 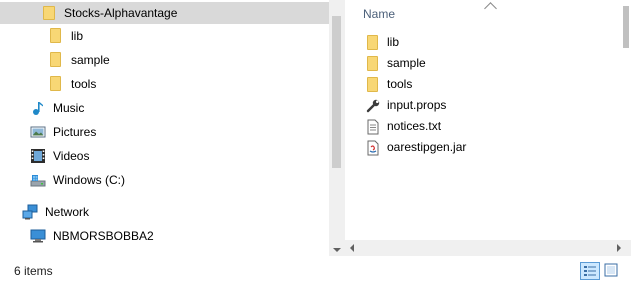 I want to click on nav-pane-scrollbar, so click(x=336, y=128).